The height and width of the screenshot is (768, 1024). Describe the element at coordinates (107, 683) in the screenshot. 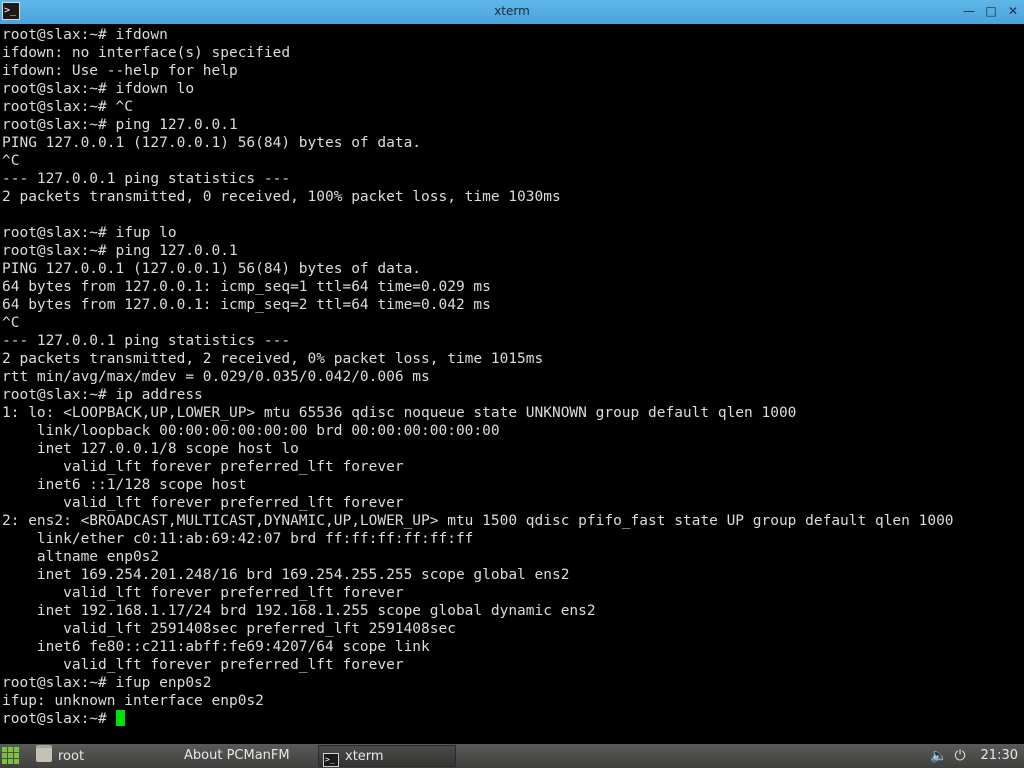

I see `terminal-line: root@slax:~# ifup enp0s2` at that location.